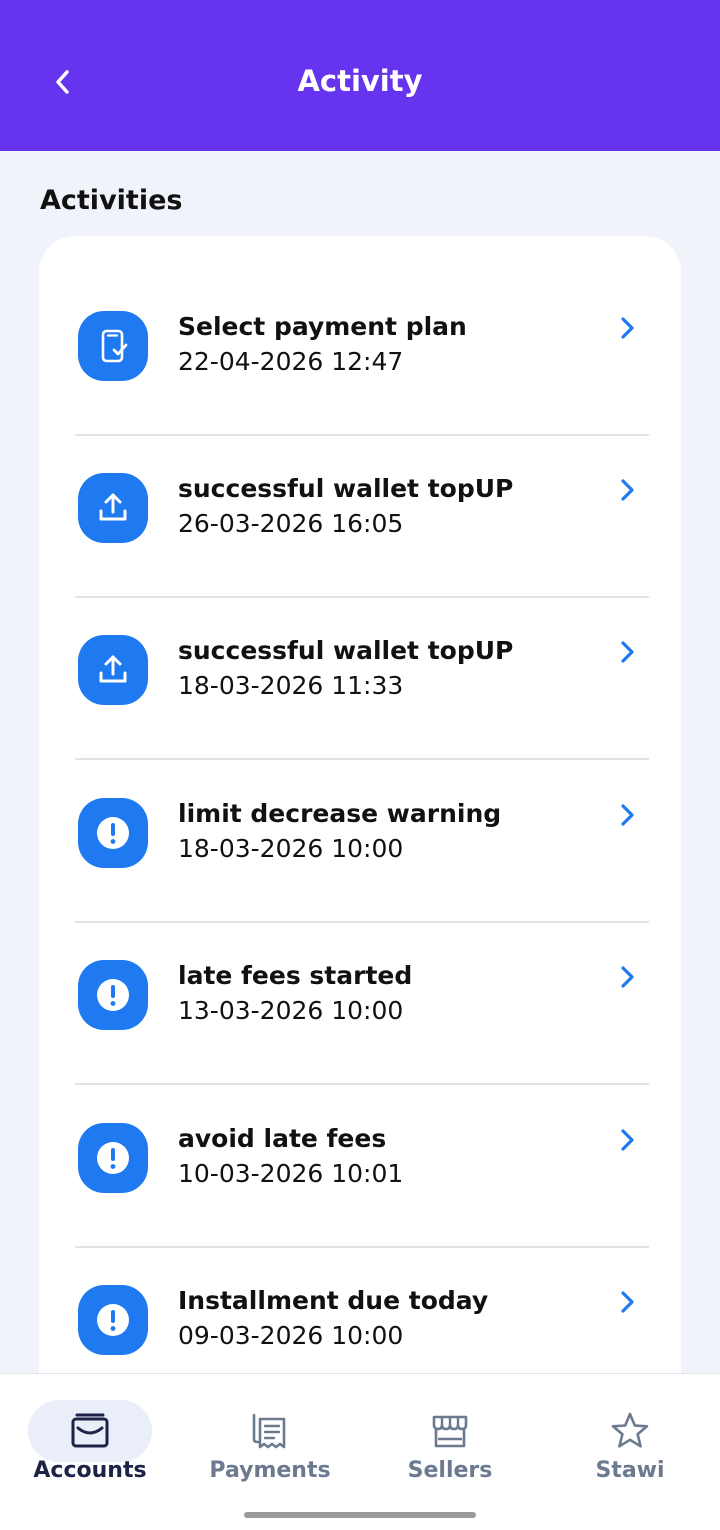 This screenshot has width=720, height=1530. What do you see at coordinates (282, 1138) in the screenshot?
I see `activity-title: avoid late fees` at bounding box center [282, 1138].